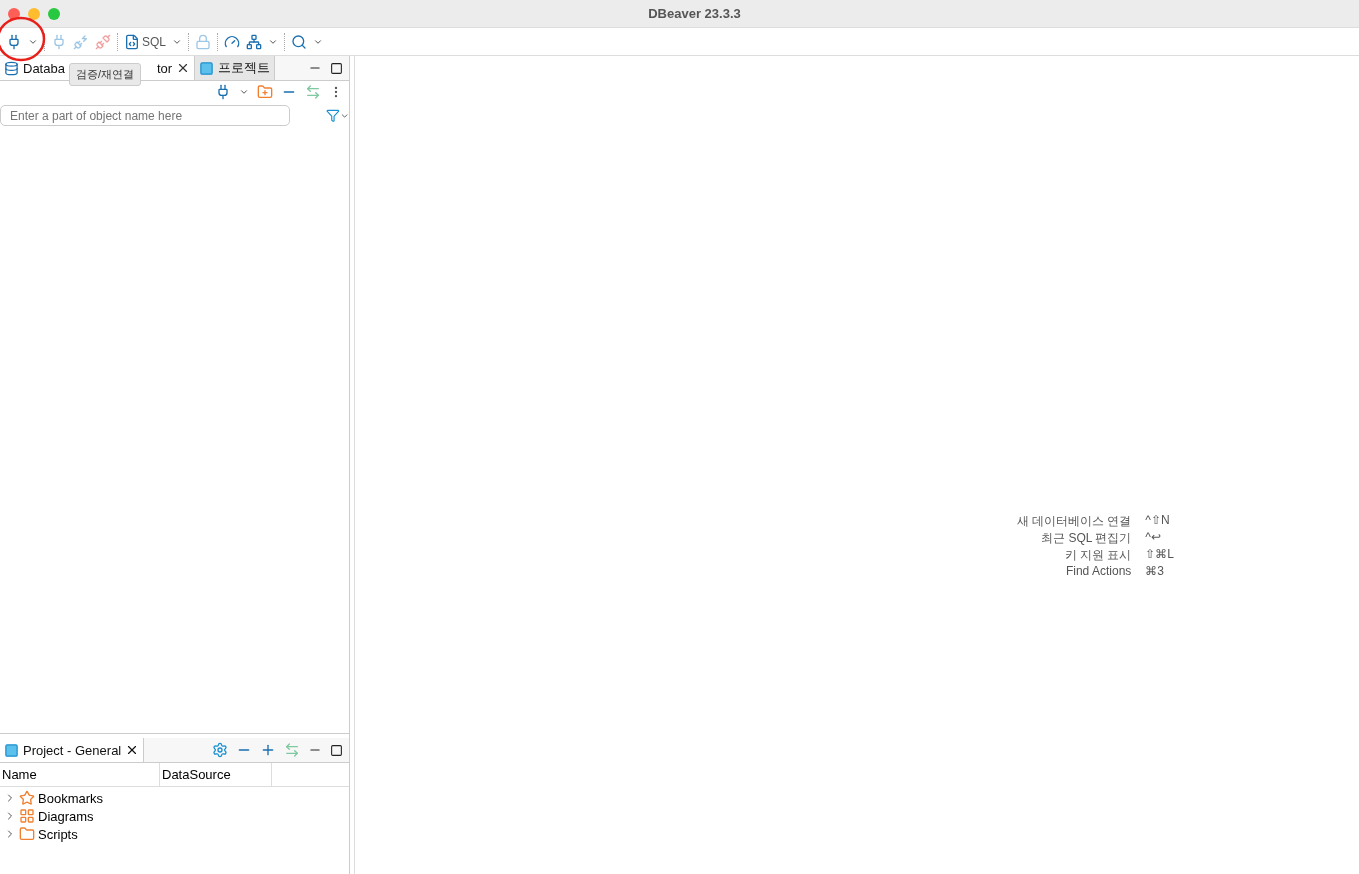  I want to click on grid-icon, so click(27, 816).